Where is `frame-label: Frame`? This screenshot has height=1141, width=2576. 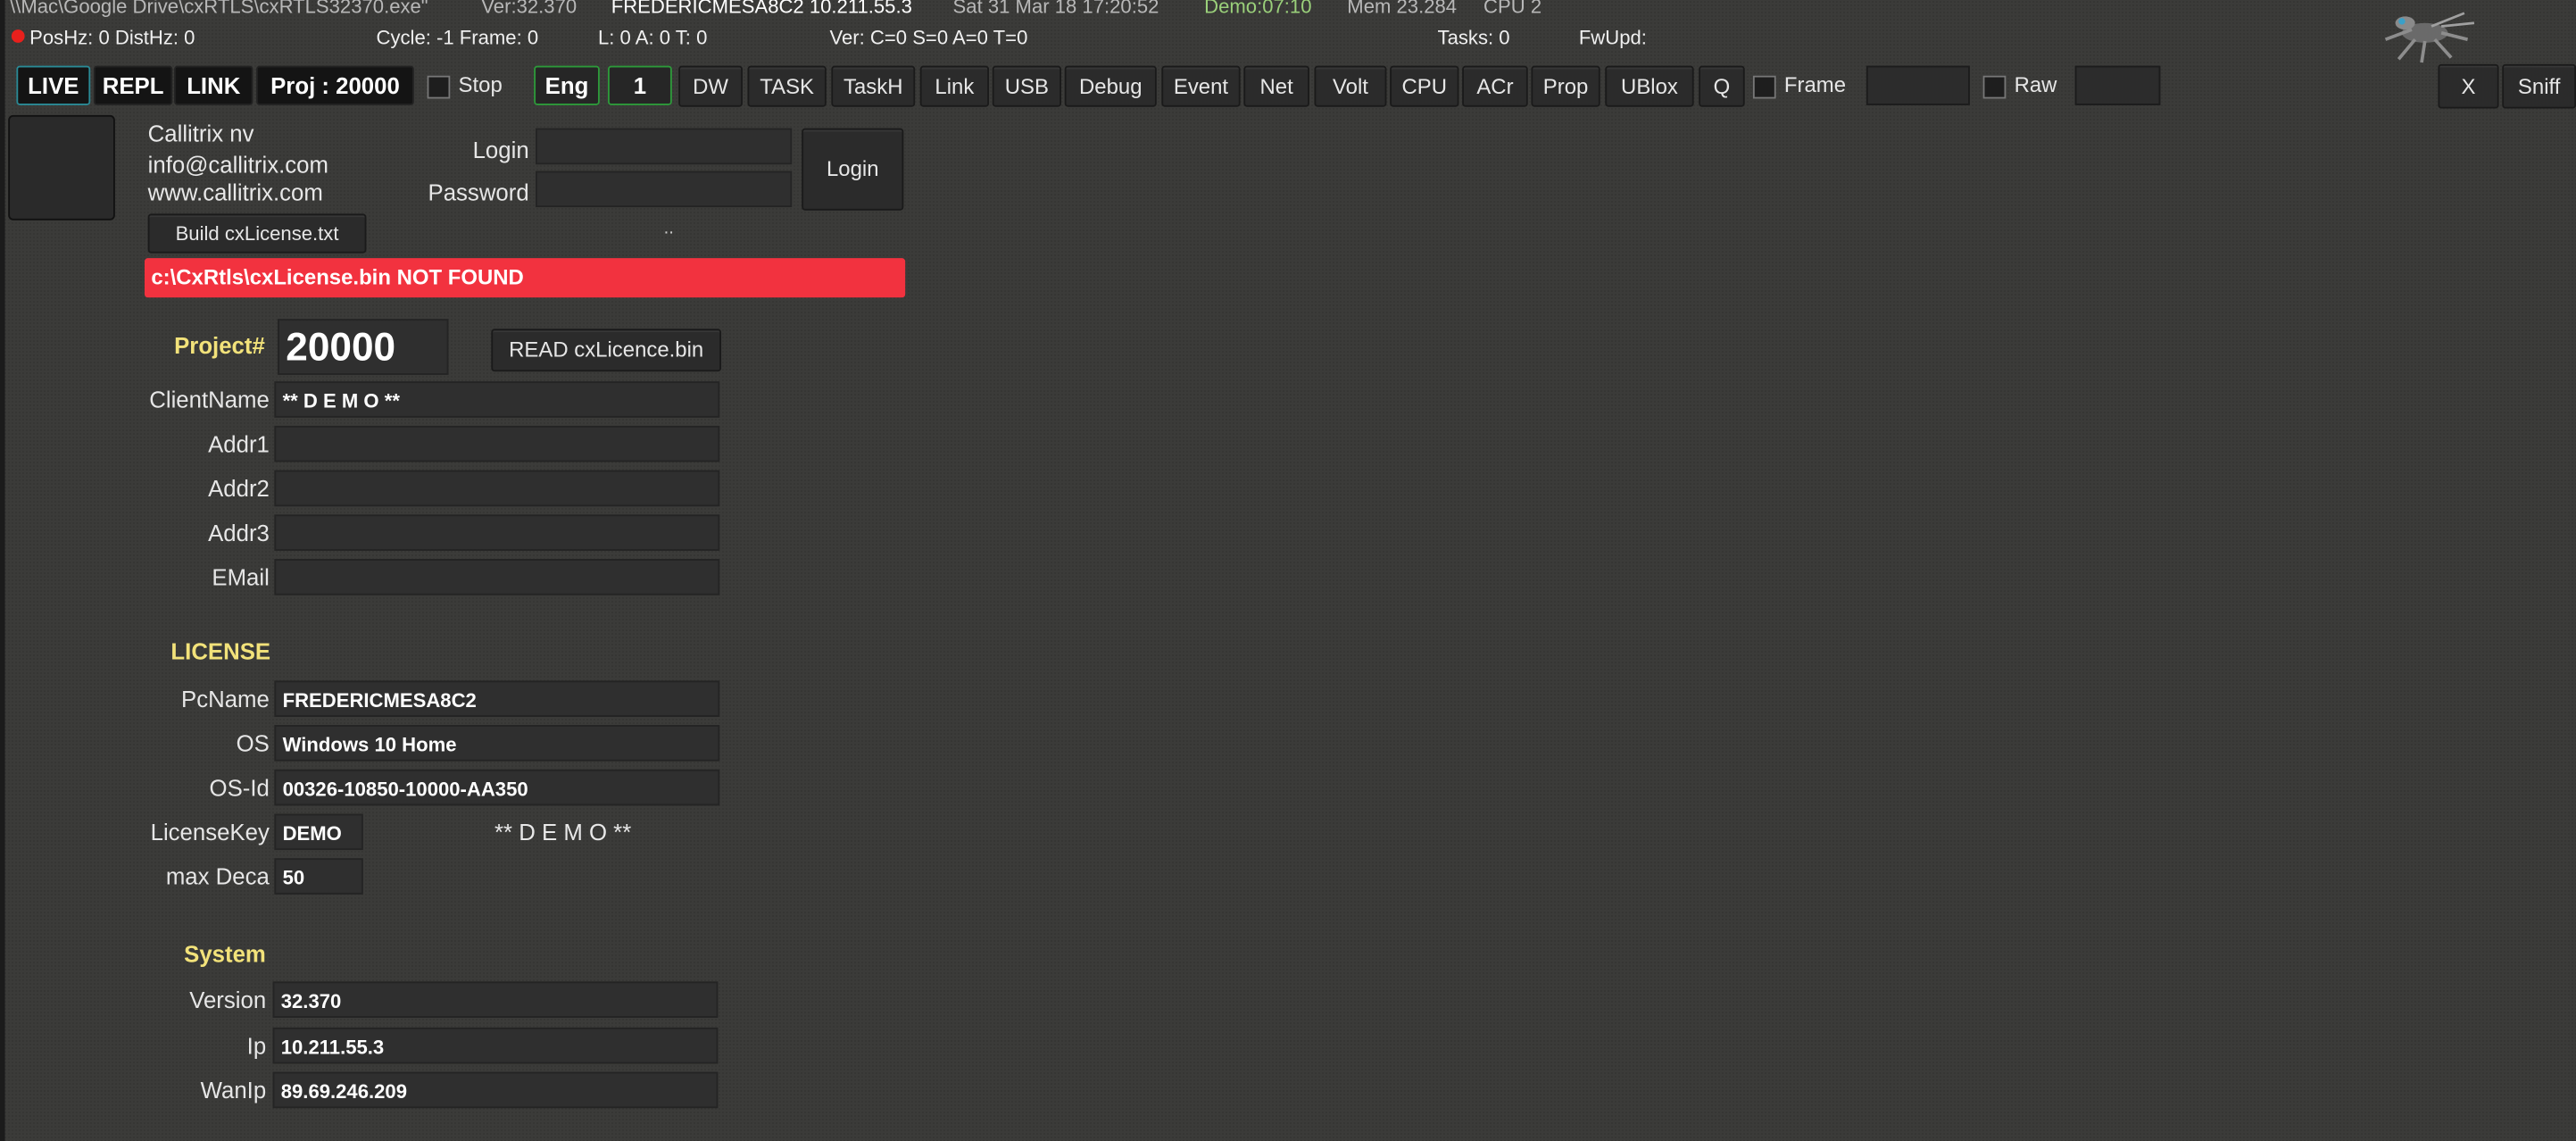 frame-label: Frame is located at coordinates (1815, 84).